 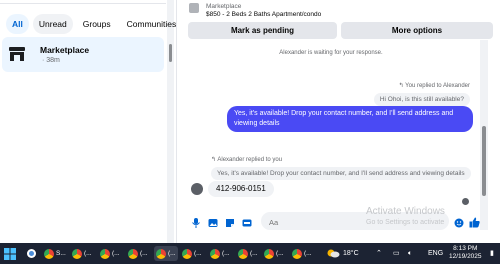 I want to click on sender-avatar, so click(x=197, y=189).